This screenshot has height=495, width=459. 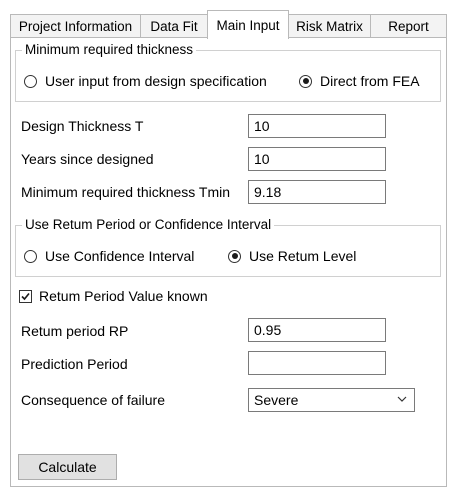 I want to click on radio-direct-fea: Direct from FEA, so click(x=359, y=81).